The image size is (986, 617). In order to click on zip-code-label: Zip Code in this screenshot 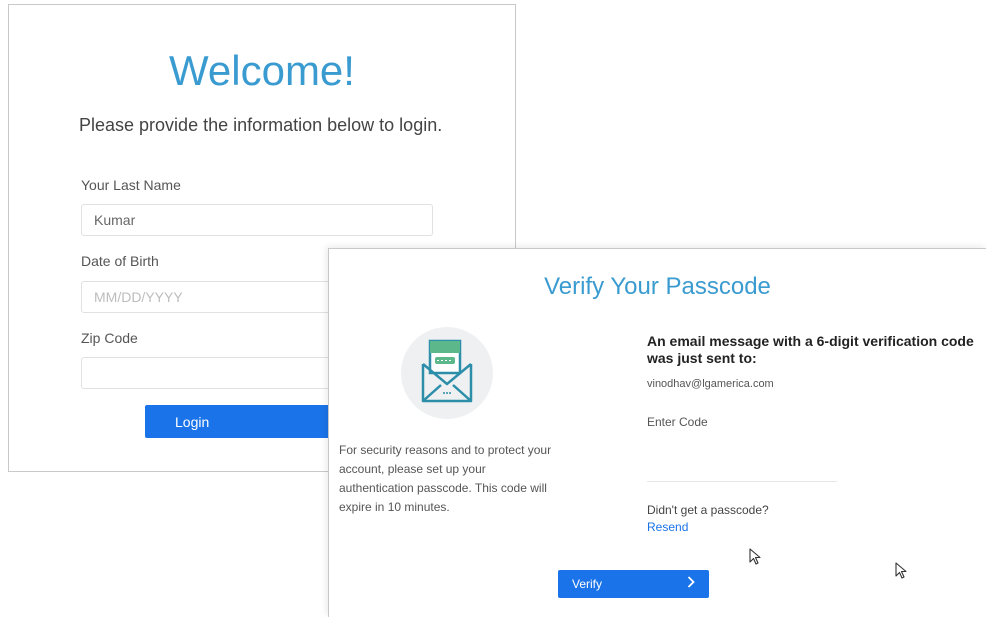, I will do `click(109, 338)`.